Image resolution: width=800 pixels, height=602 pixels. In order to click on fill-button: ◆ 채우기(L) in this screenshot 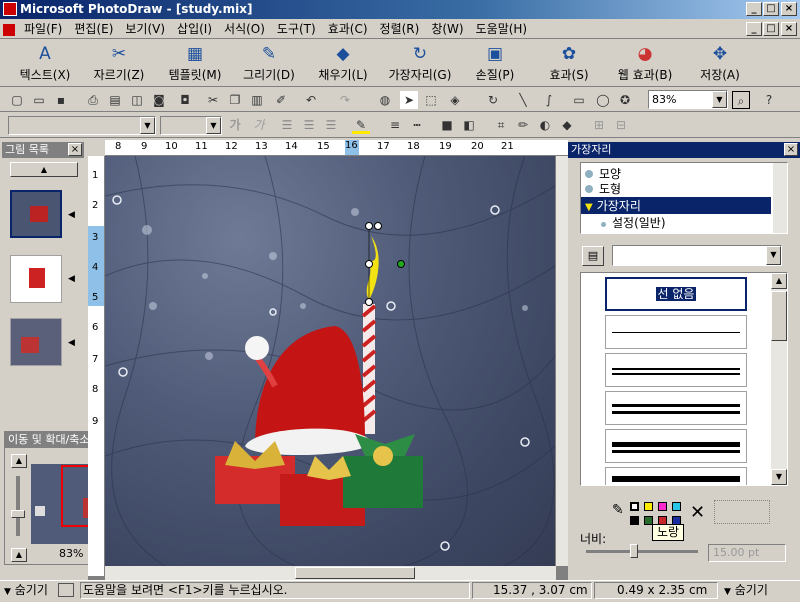, I will do `click(343, 64)`.